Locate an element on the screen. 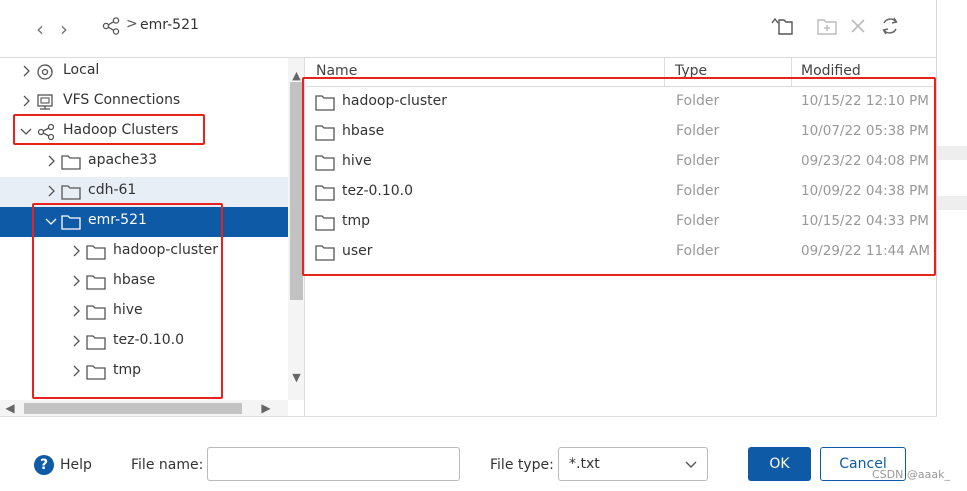 This screenshot has height=491, width=967. table-row: hadoop-cluster Folder 10/15/22 12:10 PM is located at coordinates (621, 102).